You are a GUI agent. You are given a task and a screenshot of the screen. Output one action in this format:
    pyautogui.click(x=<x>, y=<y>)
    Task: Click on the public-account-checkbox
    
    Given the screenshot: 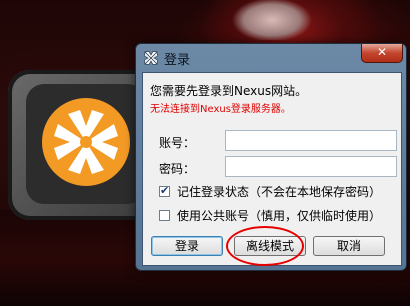 What is the action you would take?
    pyautogui.click(x=164, y=215)
    